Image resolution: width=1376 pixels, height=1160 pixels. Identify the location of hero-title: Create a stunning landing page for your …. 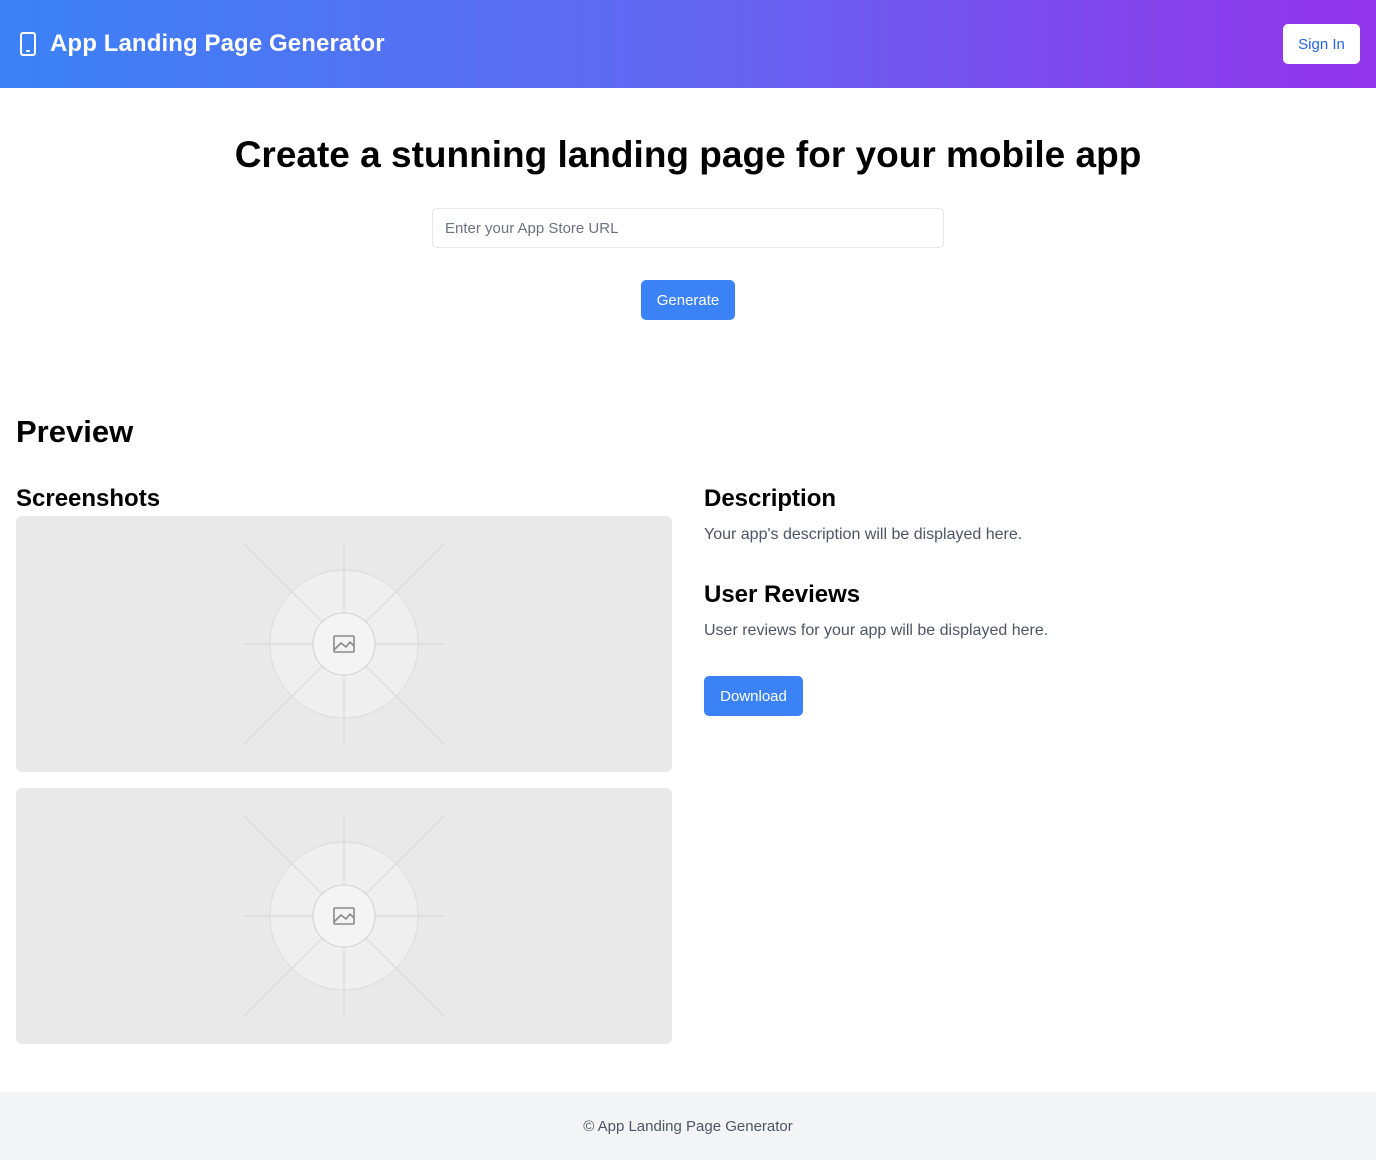
(688, 154).